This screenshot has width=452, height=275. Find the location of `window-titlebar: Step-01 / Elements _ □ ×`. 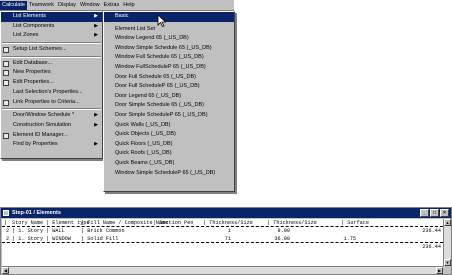

window-titlebar: Step-01 / Elements _ □ × is located at coordinates (226, 213).